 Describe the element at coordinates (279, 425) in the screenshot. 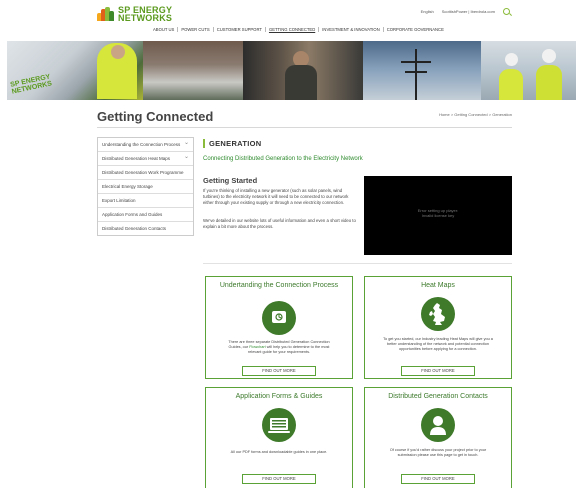

I see `forms-icon` at that location.